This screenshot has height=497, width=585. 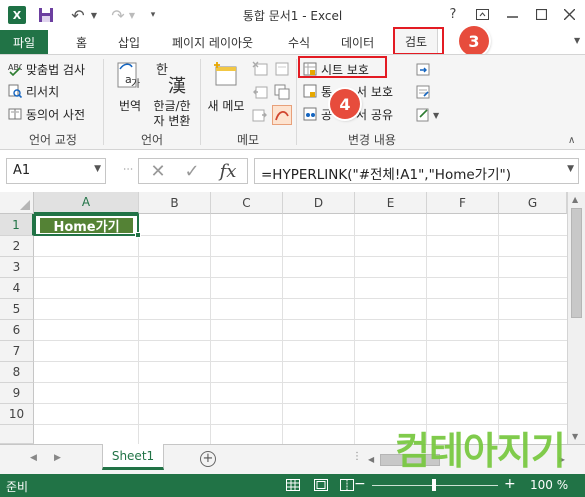 I want to click on hangul-icon: 한, so click(x=162, y=70).